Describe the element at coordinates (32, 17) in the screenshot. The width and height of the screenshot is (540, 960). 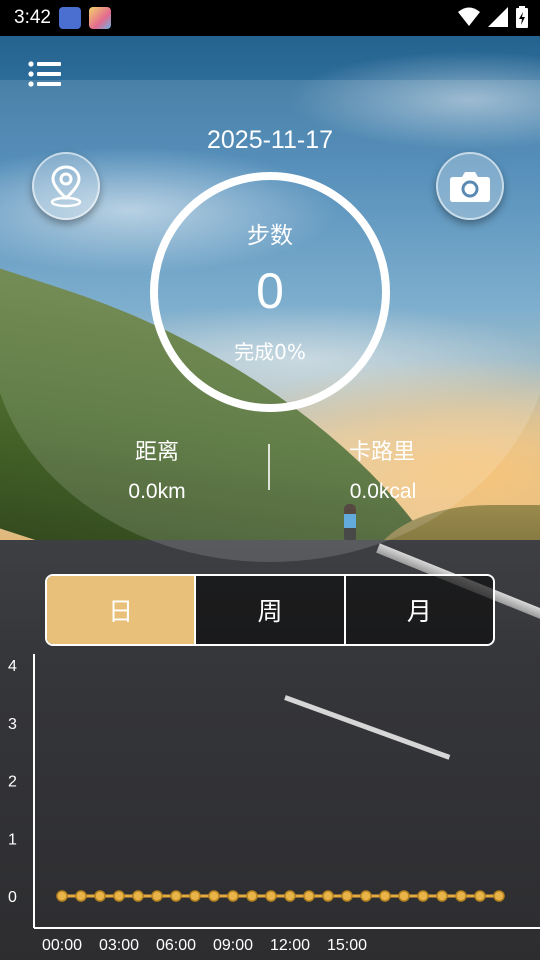
I see `status-time: 3:42` at that location.